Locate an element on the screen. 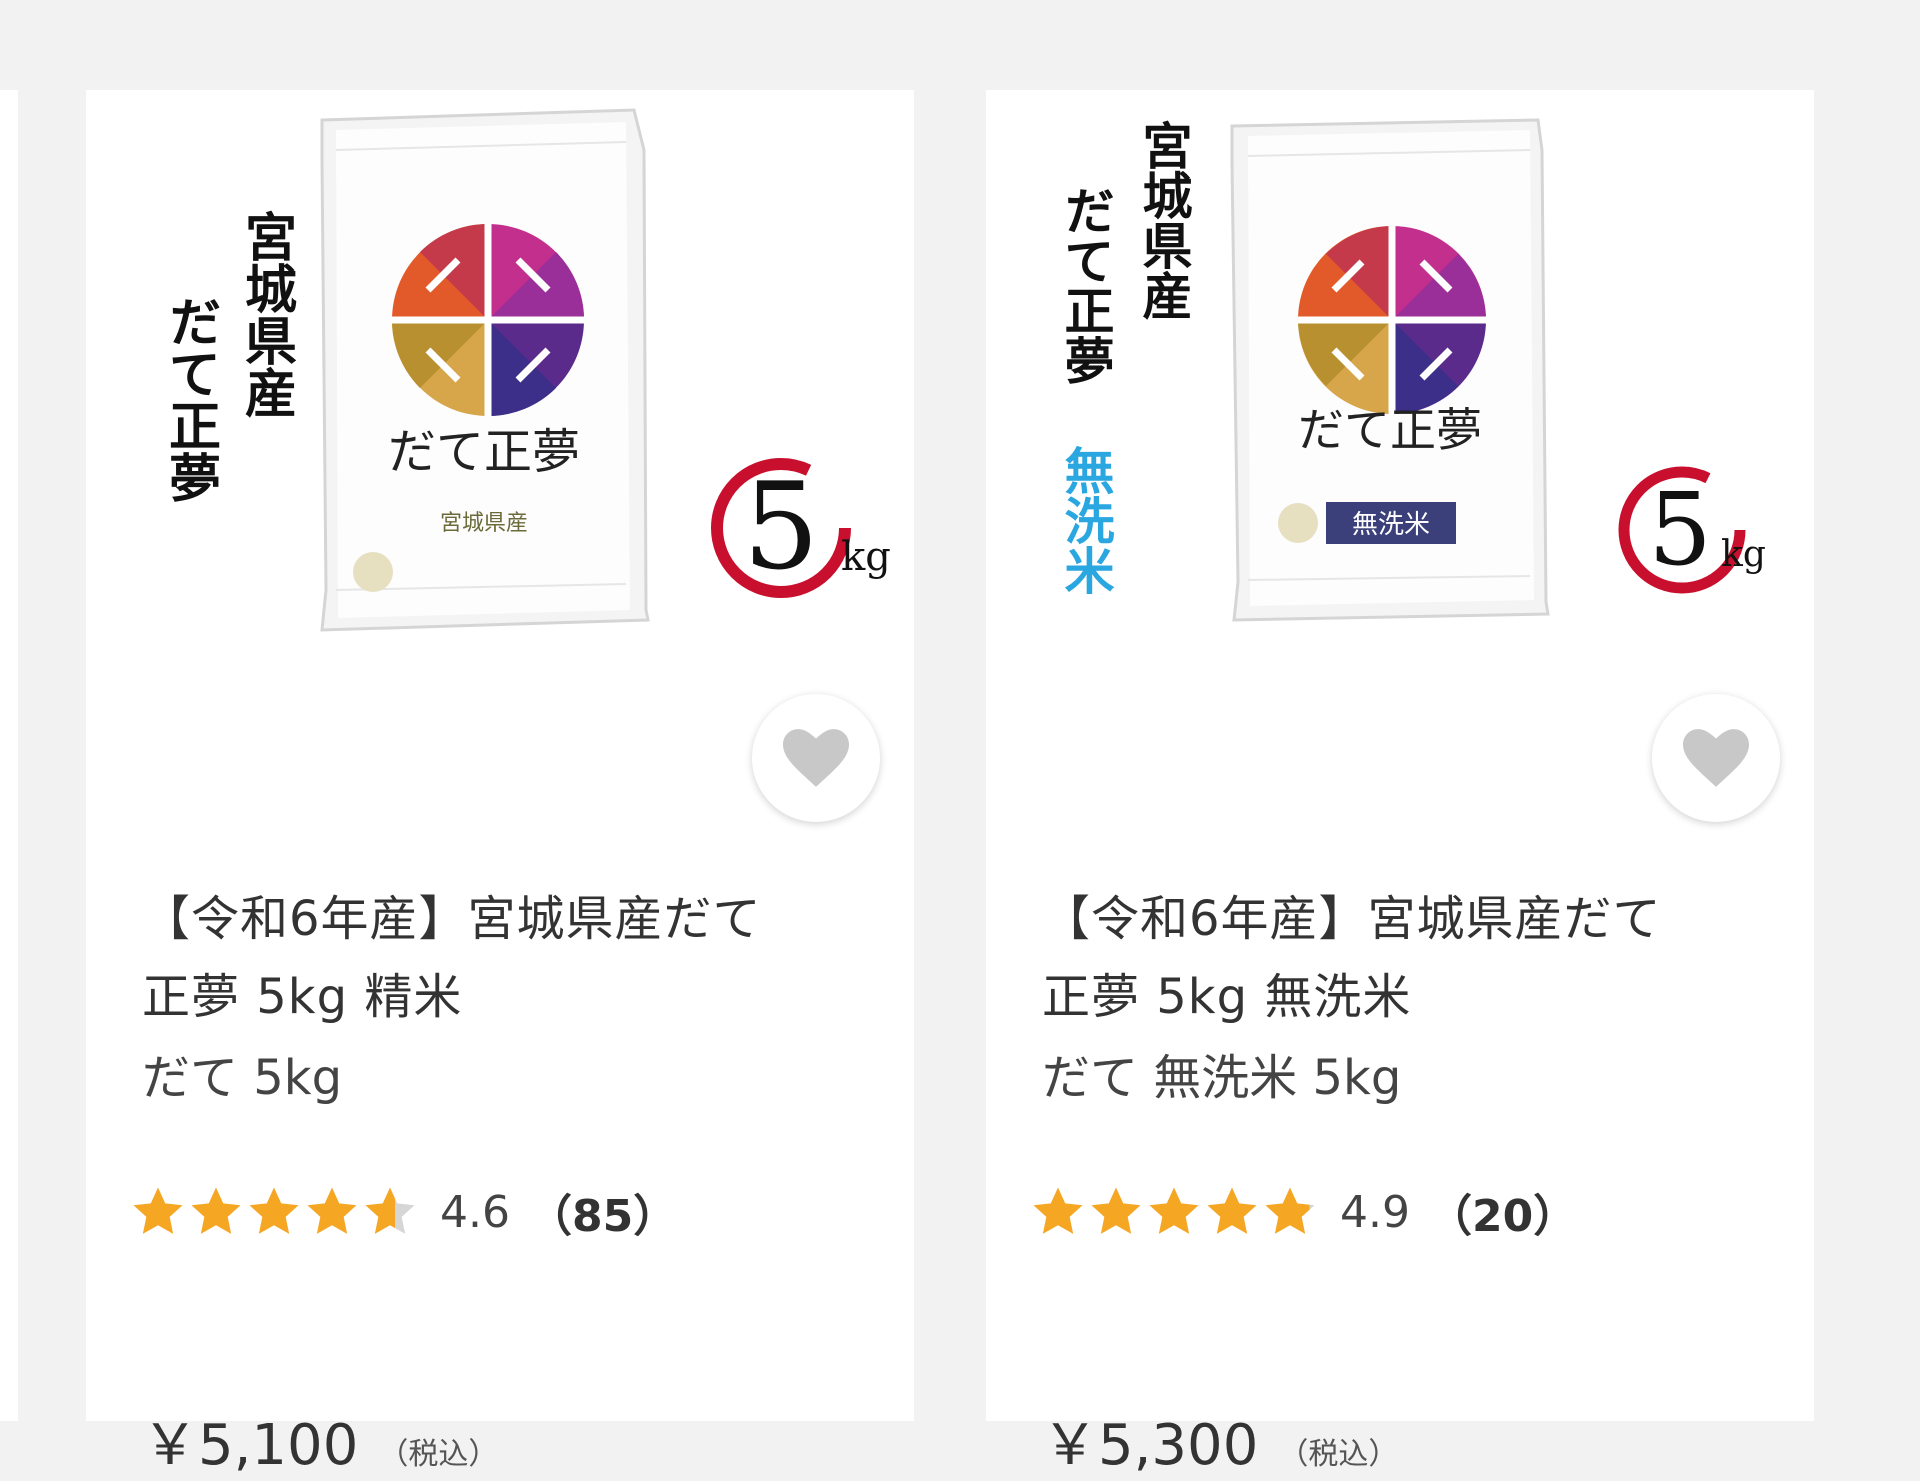 Image resolution: width=1920 pixels, height=1481 pixels. bag-label-text: 無洗米 is located at coordinates (1391, 525).